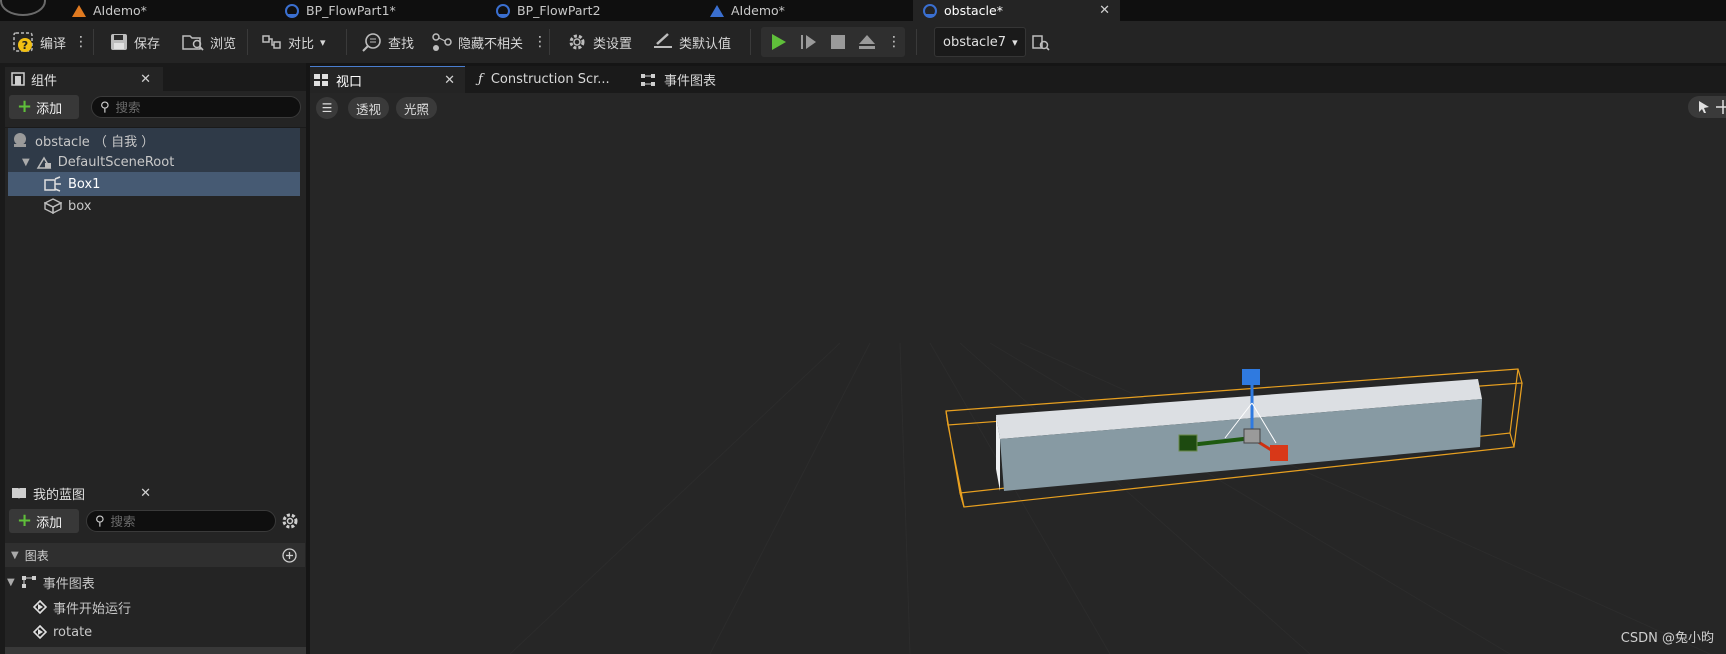 The width and height of the screenshot is (1726, 654). What do you see at coordinates (39, 42) in the screenshot?
I see `compile-button: ? 编译` at bounding box center [39, 42].